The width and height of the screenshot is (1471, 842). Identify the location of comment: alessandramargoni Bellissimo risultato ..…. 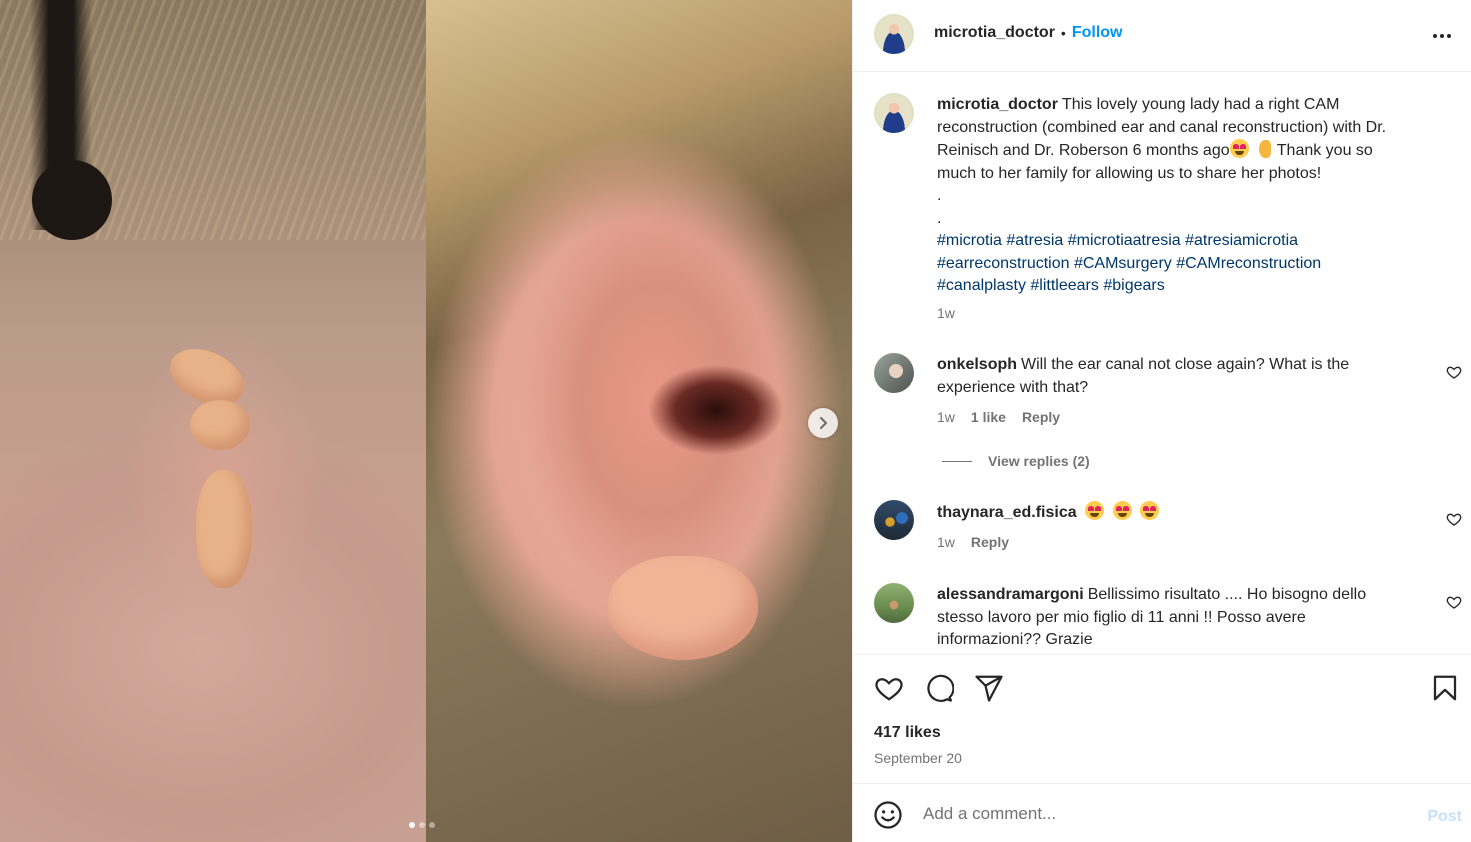
(1177, 618).